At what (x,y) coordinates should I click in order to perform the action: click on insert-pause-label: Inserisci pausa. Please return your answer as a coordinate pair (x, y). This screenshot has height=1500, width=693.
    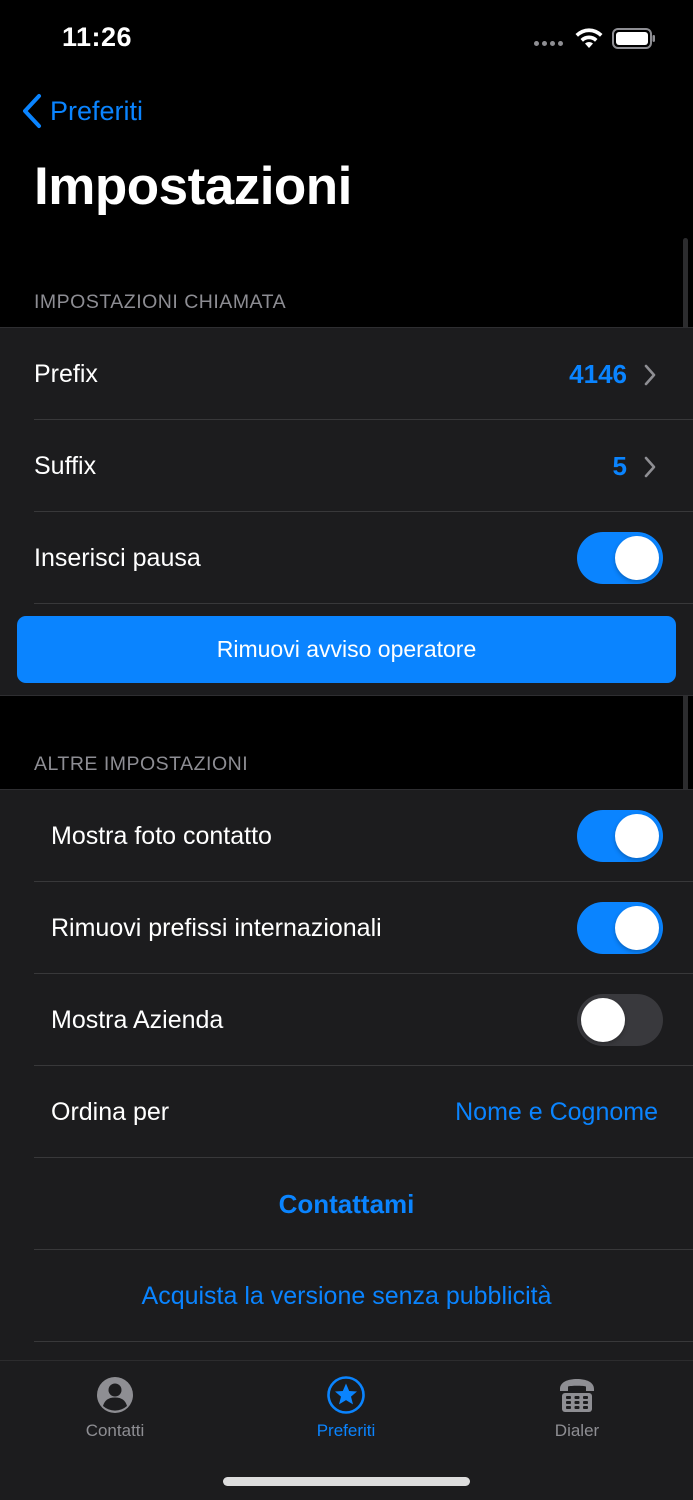
    Looking at the image, I should click on (117, 557).